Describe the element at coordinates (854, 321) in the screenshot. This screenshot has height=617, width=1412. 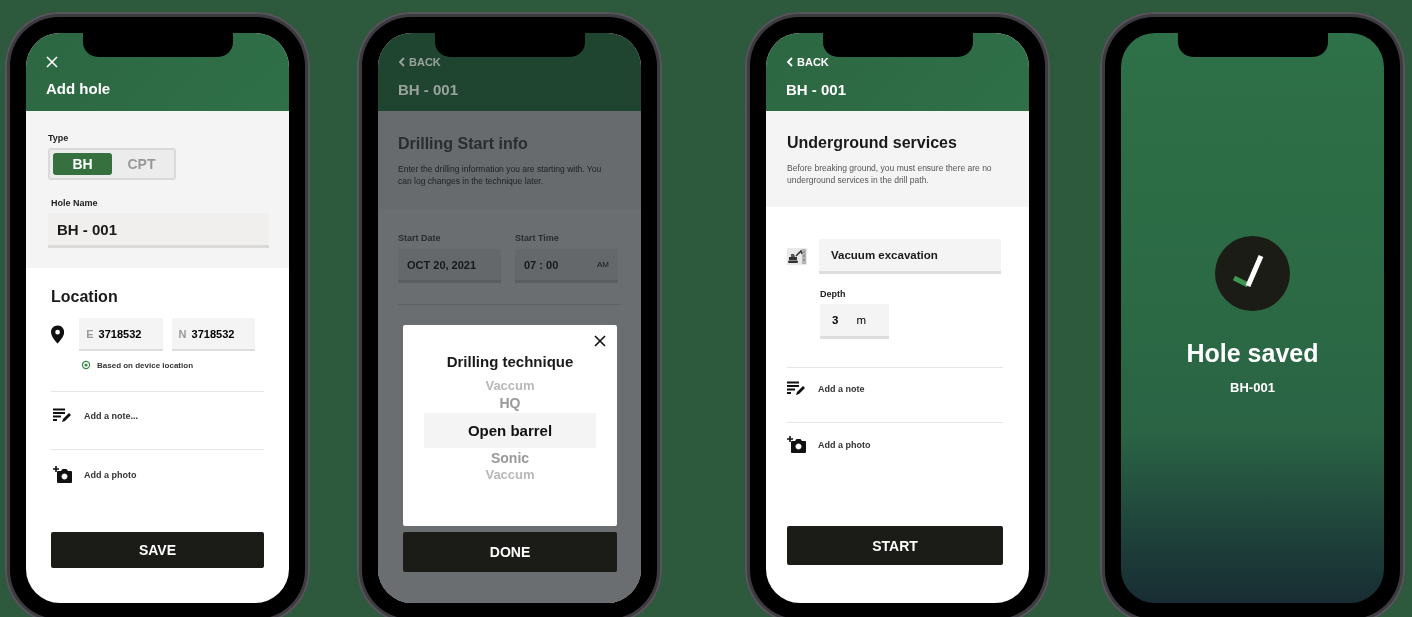
I see `depth-field: 3 m` at that location.